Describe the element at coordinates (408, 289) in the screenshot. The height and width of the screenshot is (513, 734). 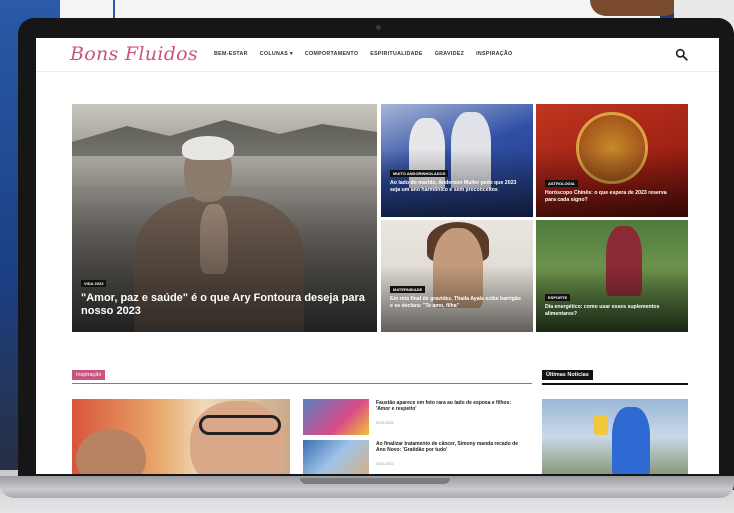
I see `tile-c-tag: MATERNIDADE` at that location.